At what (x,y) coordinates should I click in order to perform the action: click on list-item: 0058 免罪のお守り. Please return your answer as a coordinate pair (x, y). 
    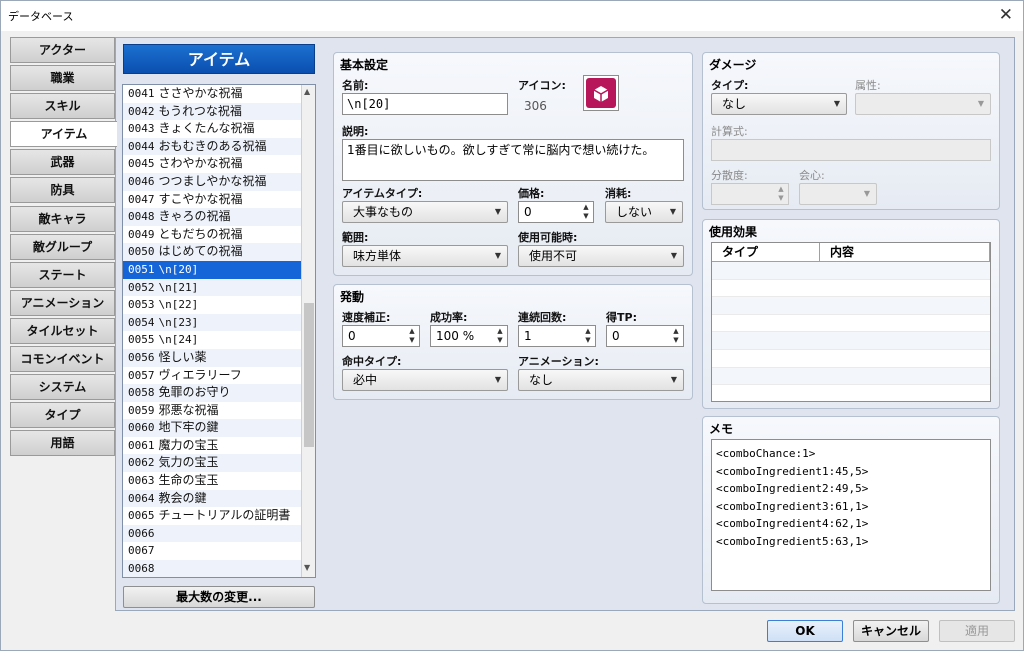
    Looking at the image, I should click on (219, 393).